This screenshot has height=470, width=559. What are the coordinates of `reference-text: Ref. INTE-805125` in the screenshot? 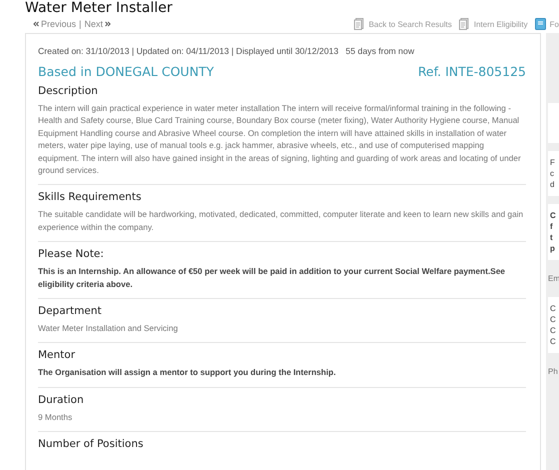 It's located at (472, 71).